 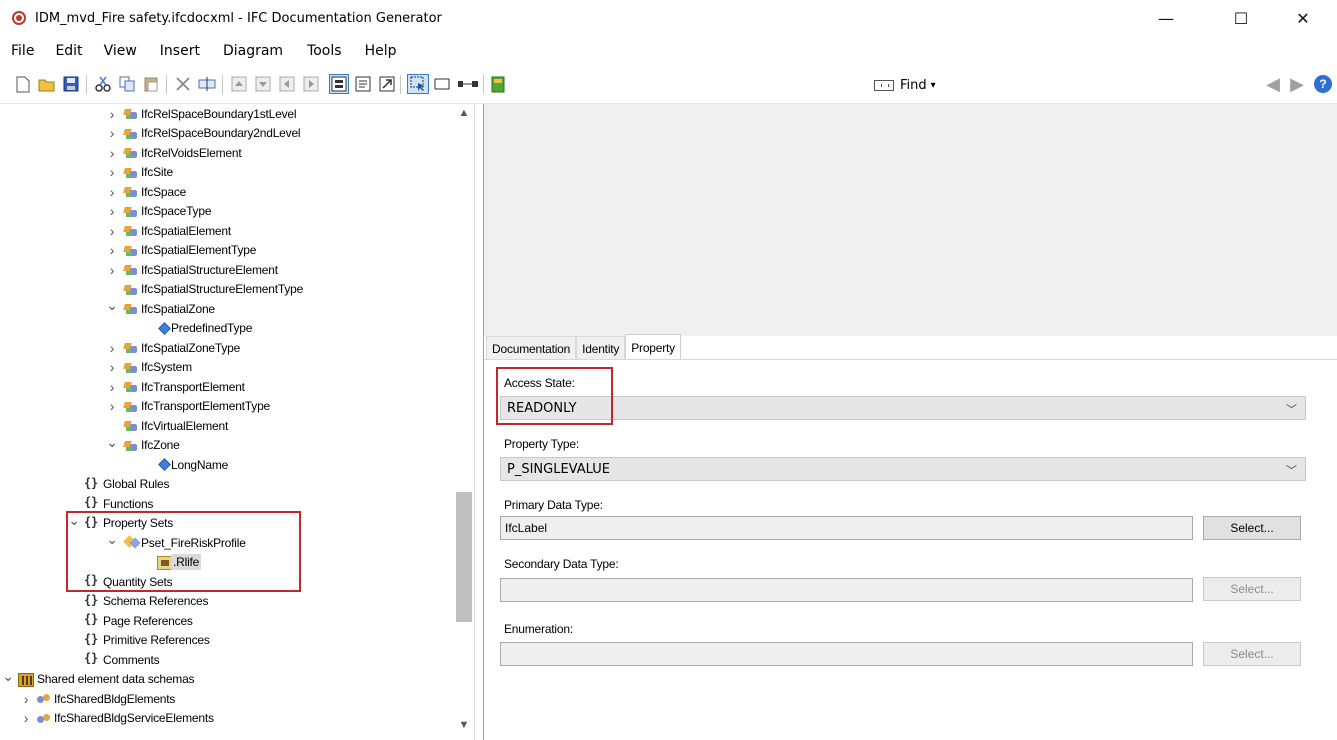 I want to click on save-icon, so click(x=71, y=84).